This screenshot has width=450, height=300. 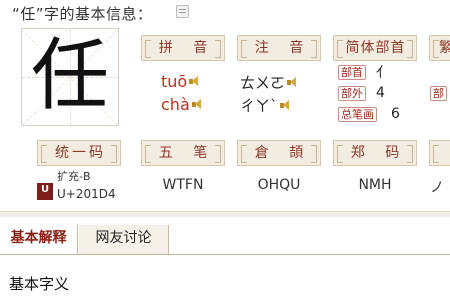 What do you see at coordinates (183, 185) in the screenshot?
I see `wubi-value: WTFN` at bounding box center [183, 185].